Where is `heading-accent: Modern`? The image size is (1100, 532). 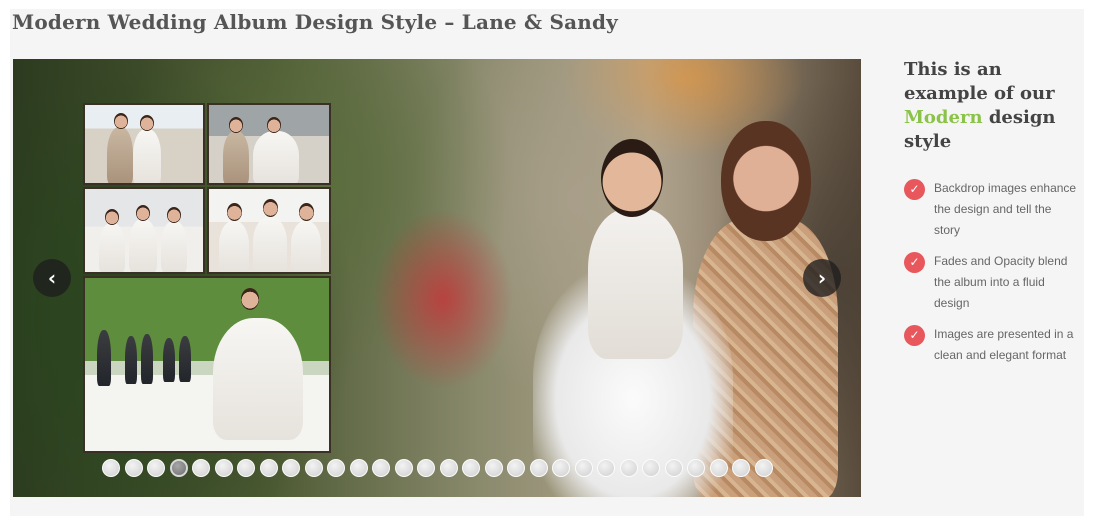 heading-accent: Modern is located at coordinates (943, 117).